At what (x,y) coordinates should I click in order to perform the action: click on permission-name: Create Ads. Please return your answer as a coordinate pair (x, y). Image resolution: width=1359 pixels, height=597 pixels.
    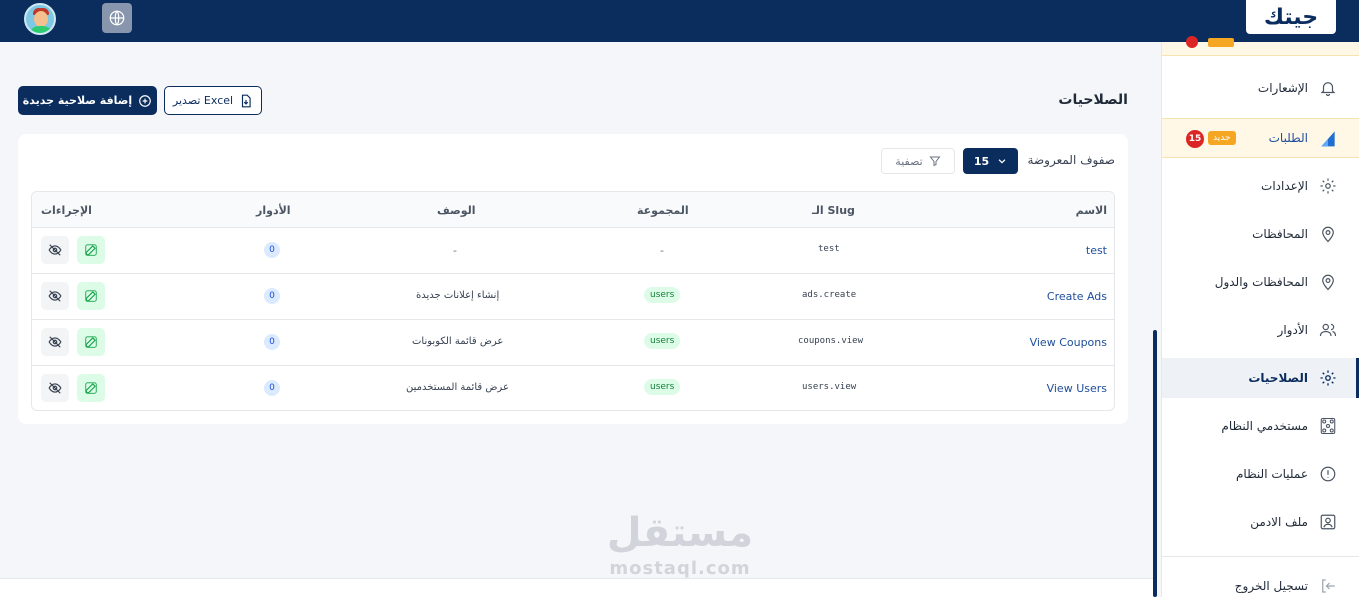
    Looking at the image, I should click on (1077, 296).